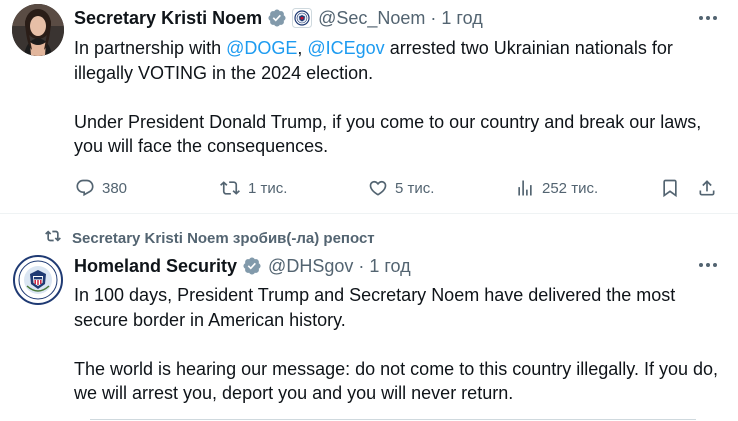 Image resolution: width=738 pixels, height=421 pixels. I want to click on author-handle: @DHSgov, so click(310, 266).